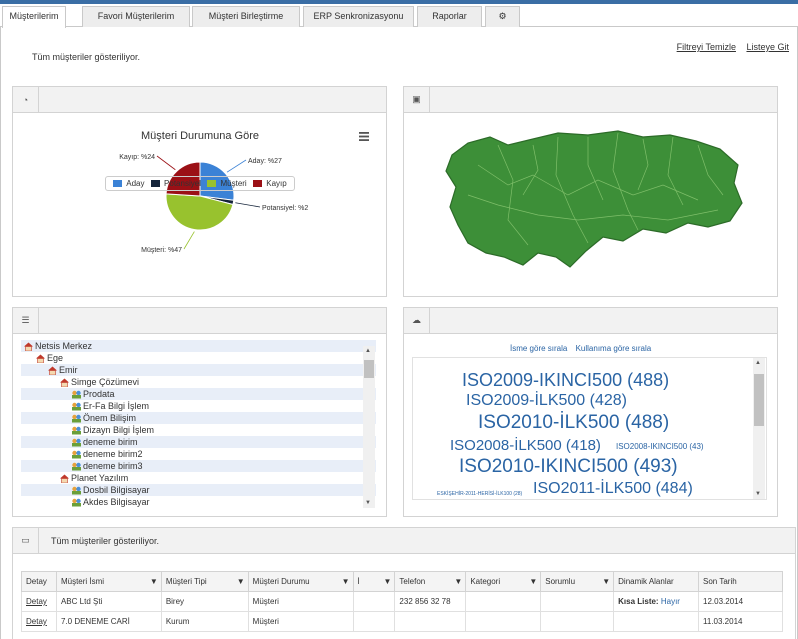 The height and width of the screenshot is (639, 798). What do you see at coordinates (740, 581) in the screenshot?
I see `col-son-tarih: Son Tarih` at bounding box center [740, 581].